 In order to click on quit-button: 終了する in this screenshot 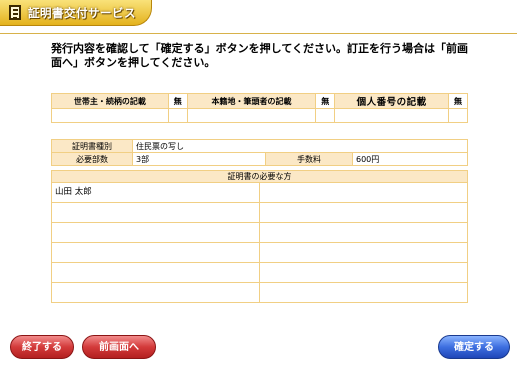, I will do `click(42, 347)`.